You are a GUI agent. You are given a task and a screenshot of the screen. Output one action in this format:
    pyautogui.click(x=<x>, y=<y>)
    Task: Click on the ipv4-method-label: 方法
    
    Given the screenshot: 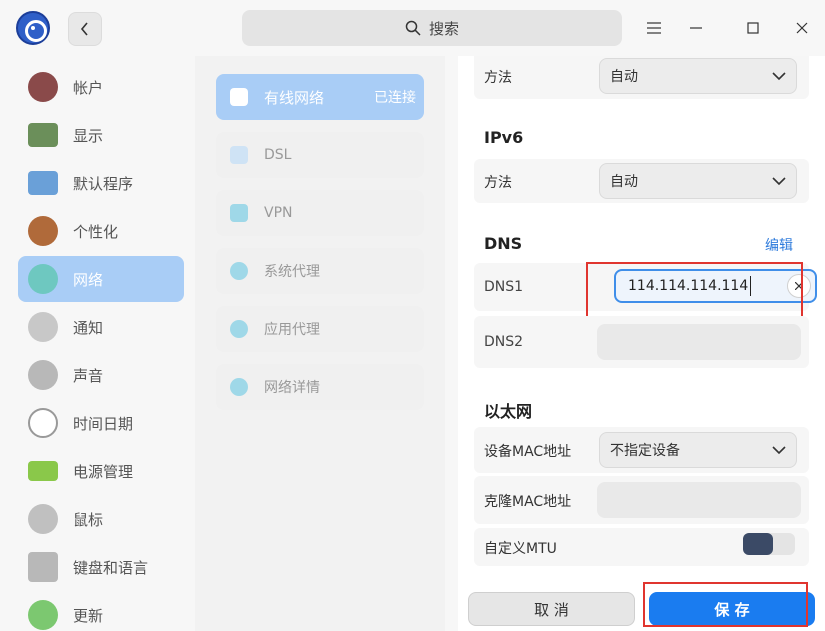 What is the action you would take?
    pyautogui.click(x=498, y=78)
    